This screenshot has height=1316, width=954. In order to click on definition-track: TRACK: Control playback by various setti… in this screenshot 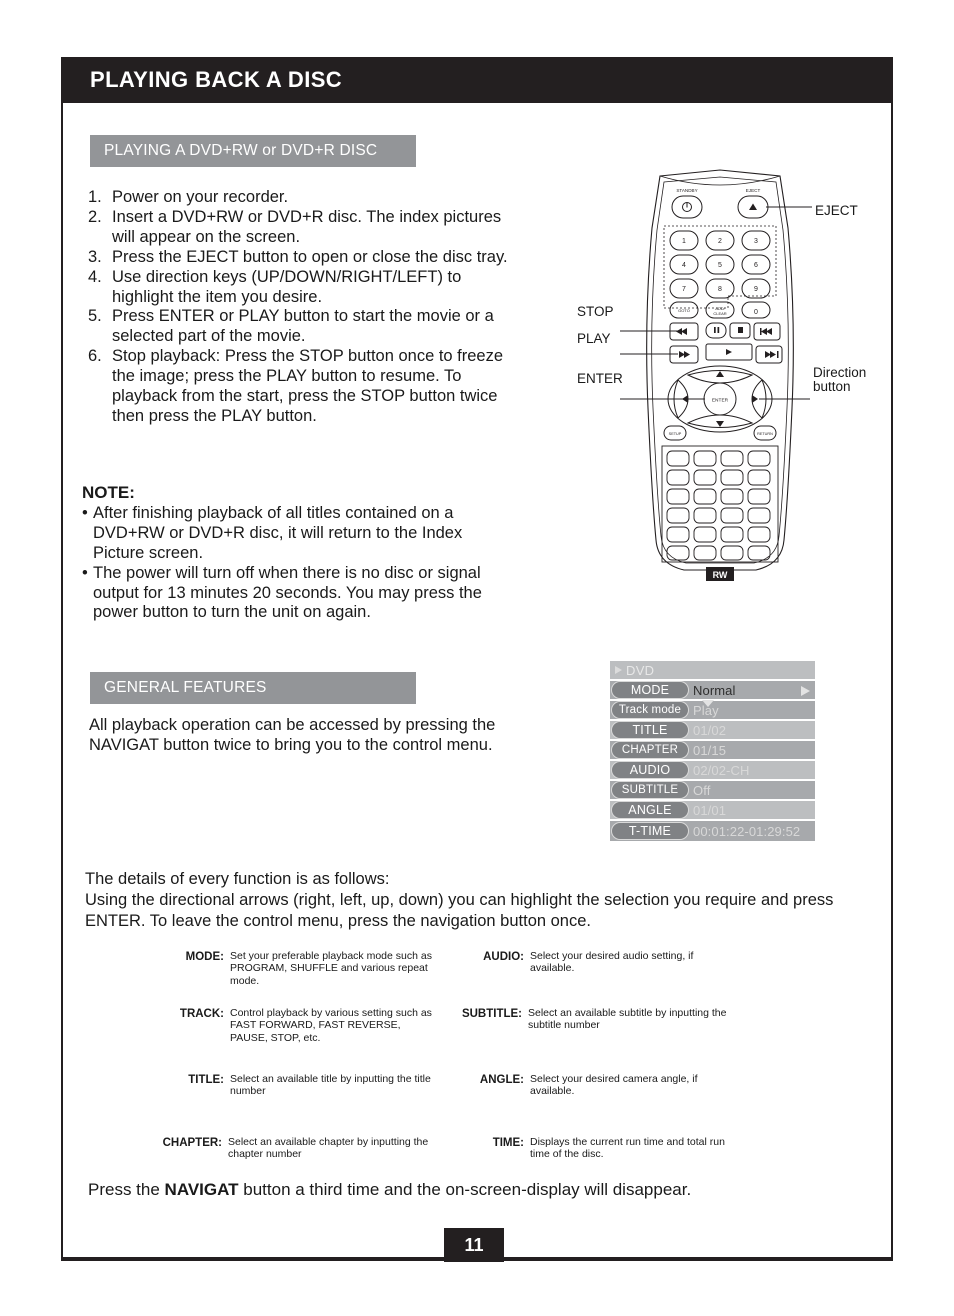, I will do `click(295, 1040)`.